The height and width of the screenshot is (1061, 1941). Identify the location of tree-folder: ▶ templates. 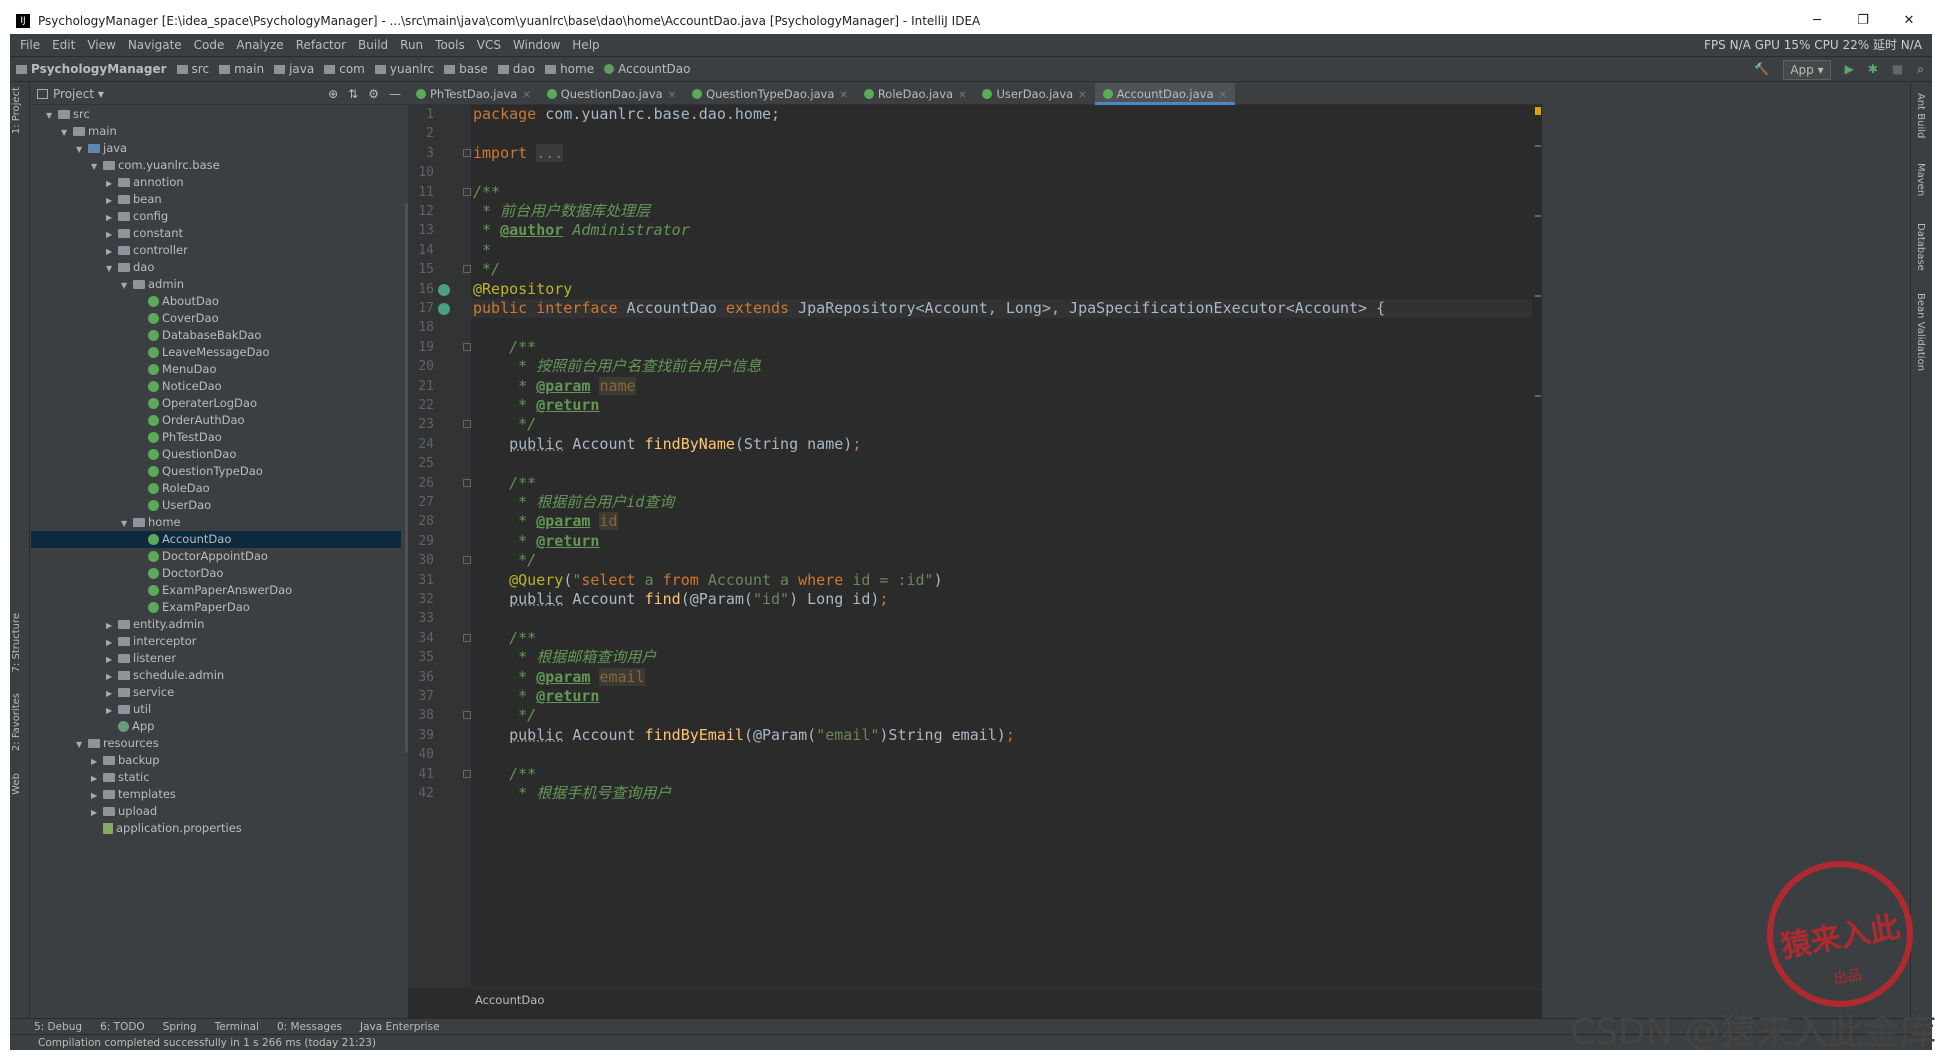
(216, 794).